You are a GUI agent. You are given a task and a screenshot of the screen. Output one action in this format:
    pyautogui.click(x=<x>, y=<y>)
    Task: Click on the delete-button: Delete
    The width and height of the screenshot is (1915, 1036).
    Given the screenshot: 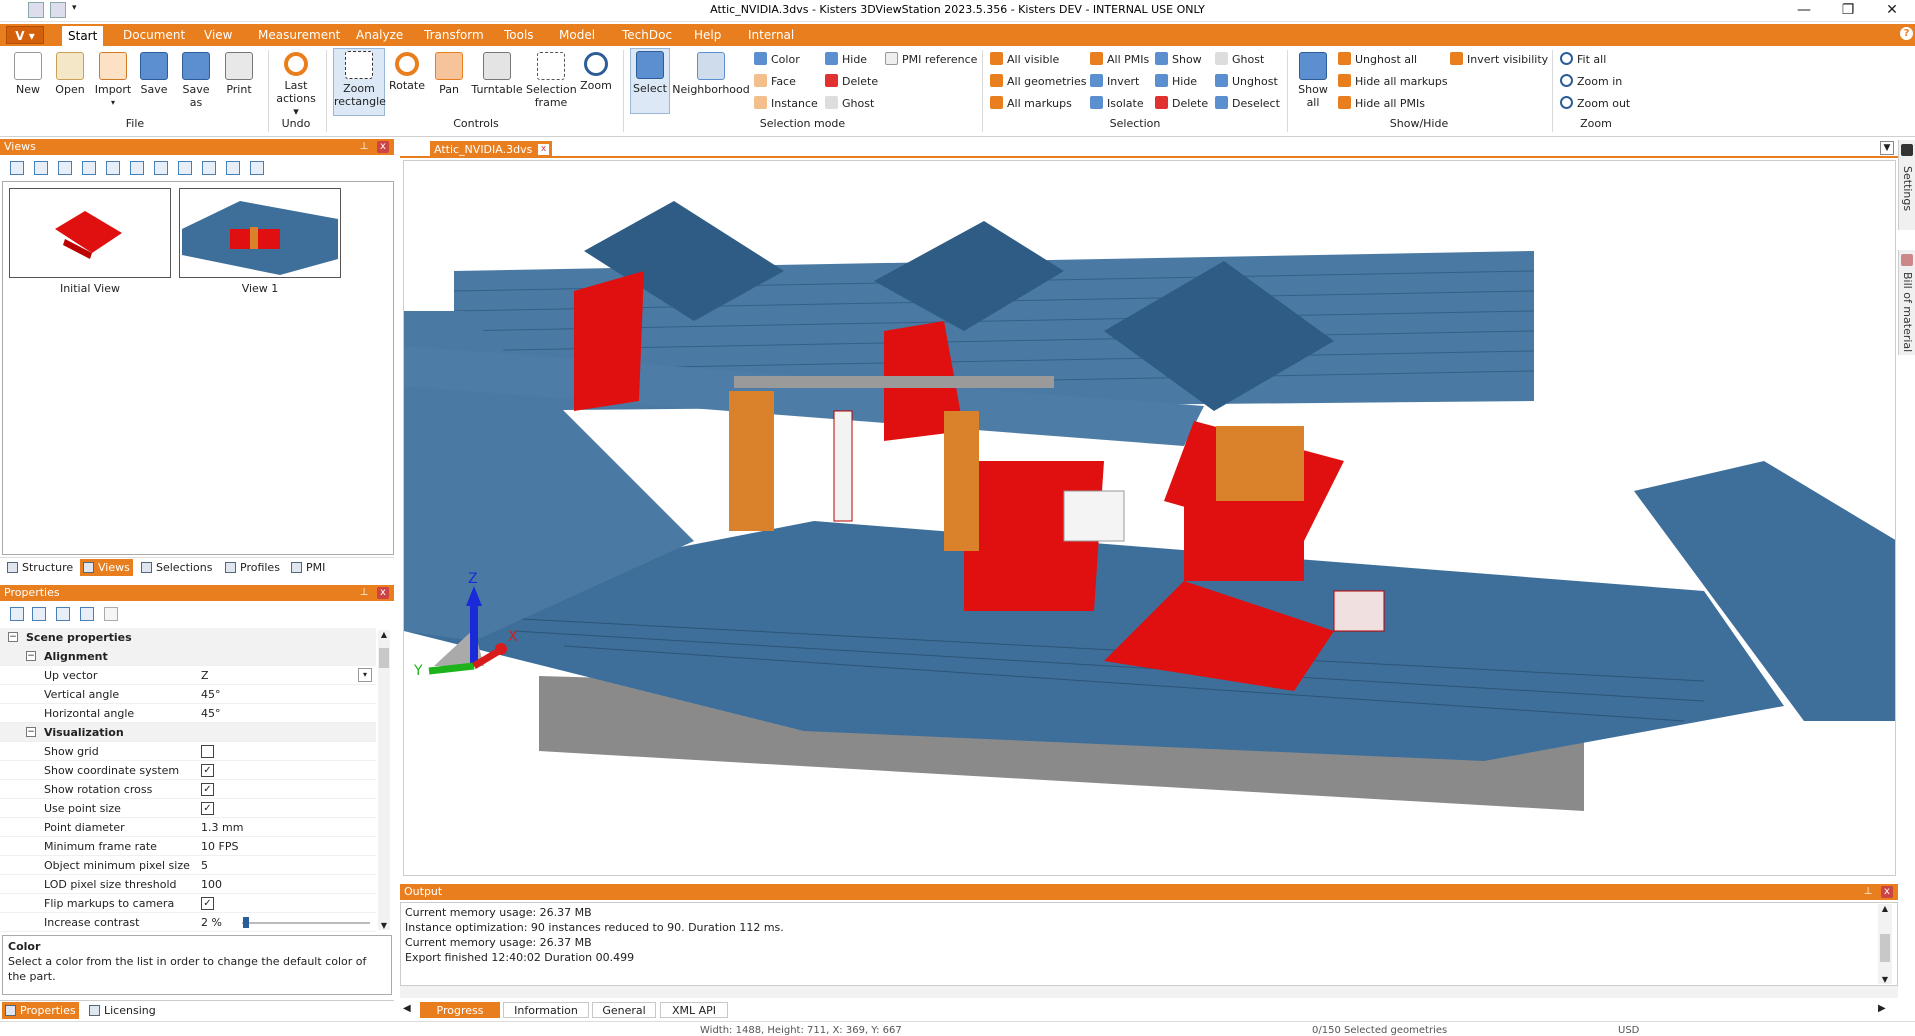 What is the action you would take?
    pyautogui.click(x=1181, y=104)
    